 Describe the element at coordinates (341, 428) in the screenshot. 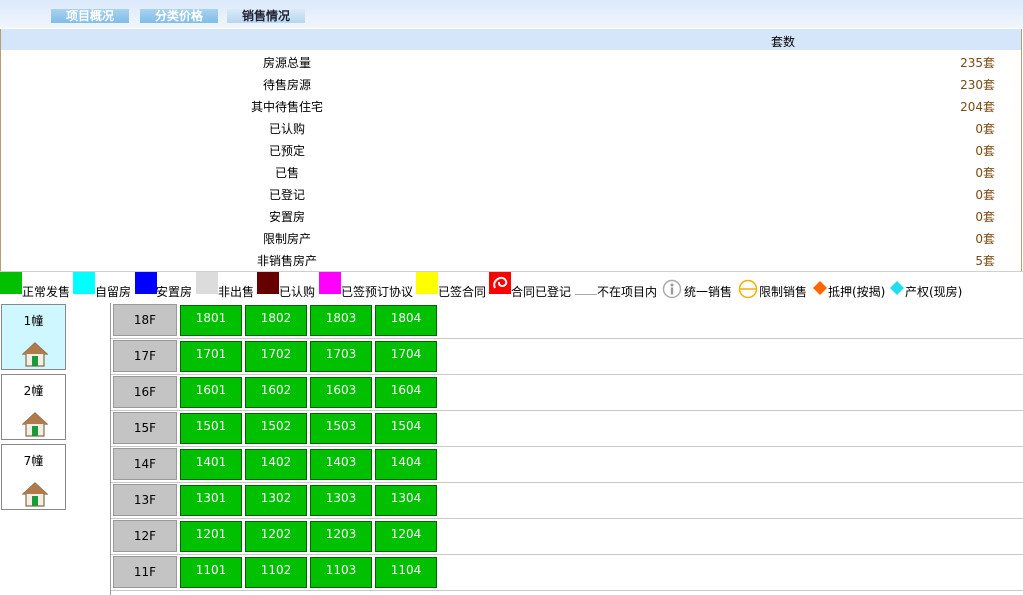

I see `unit-cell: 1503` at that location.